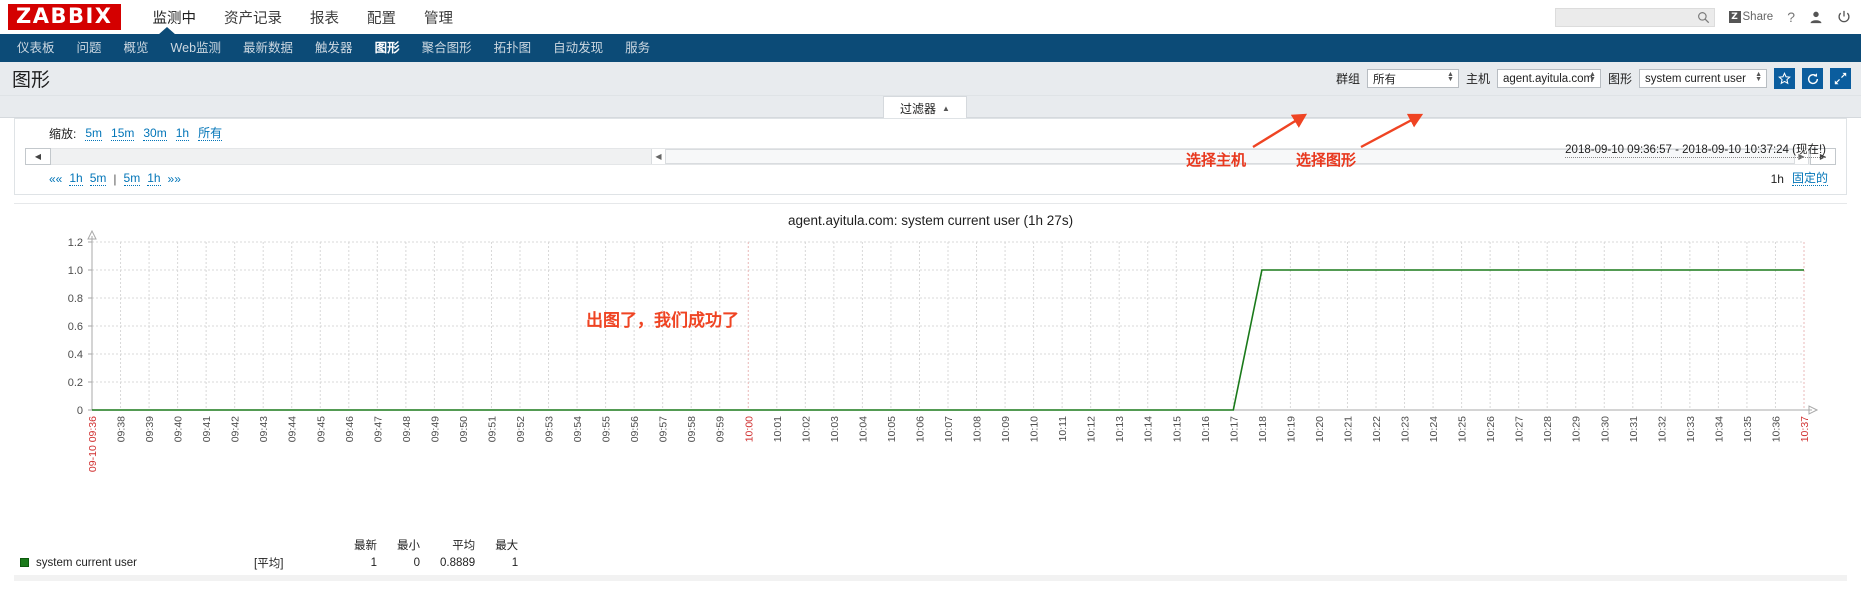 This screenshot has height=596, width=1861. What do you see at coordinates (1548, 429) in the screenshot?
I see `svg-text: 10:28` at bounding box center [1548, 429].